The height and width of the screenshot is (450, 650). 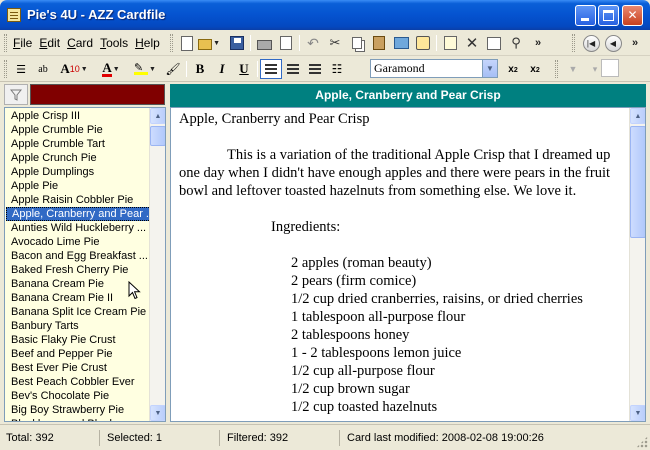 I want to click on previous-card-button: ◀, so click(x=613, y=43).